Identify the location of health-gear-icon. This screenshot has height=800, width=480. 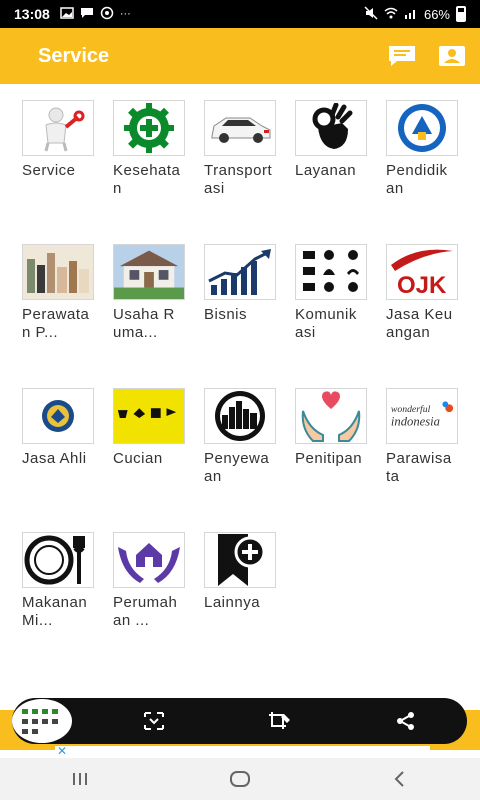
(149, 128).